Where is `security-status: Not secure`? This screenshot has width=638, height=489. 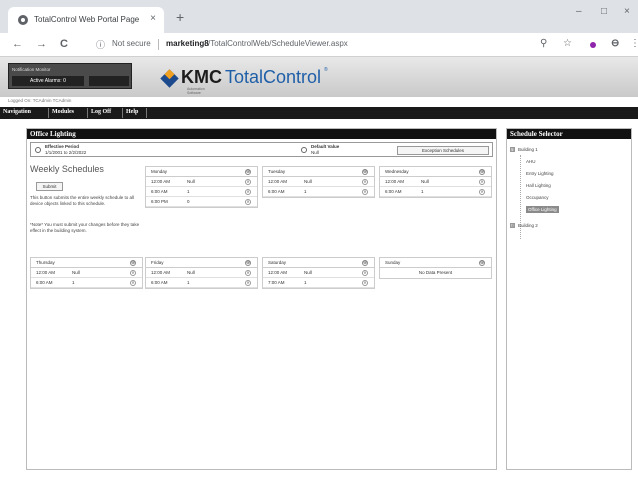 security-status: Not secure is located at coordinates (131, 43).